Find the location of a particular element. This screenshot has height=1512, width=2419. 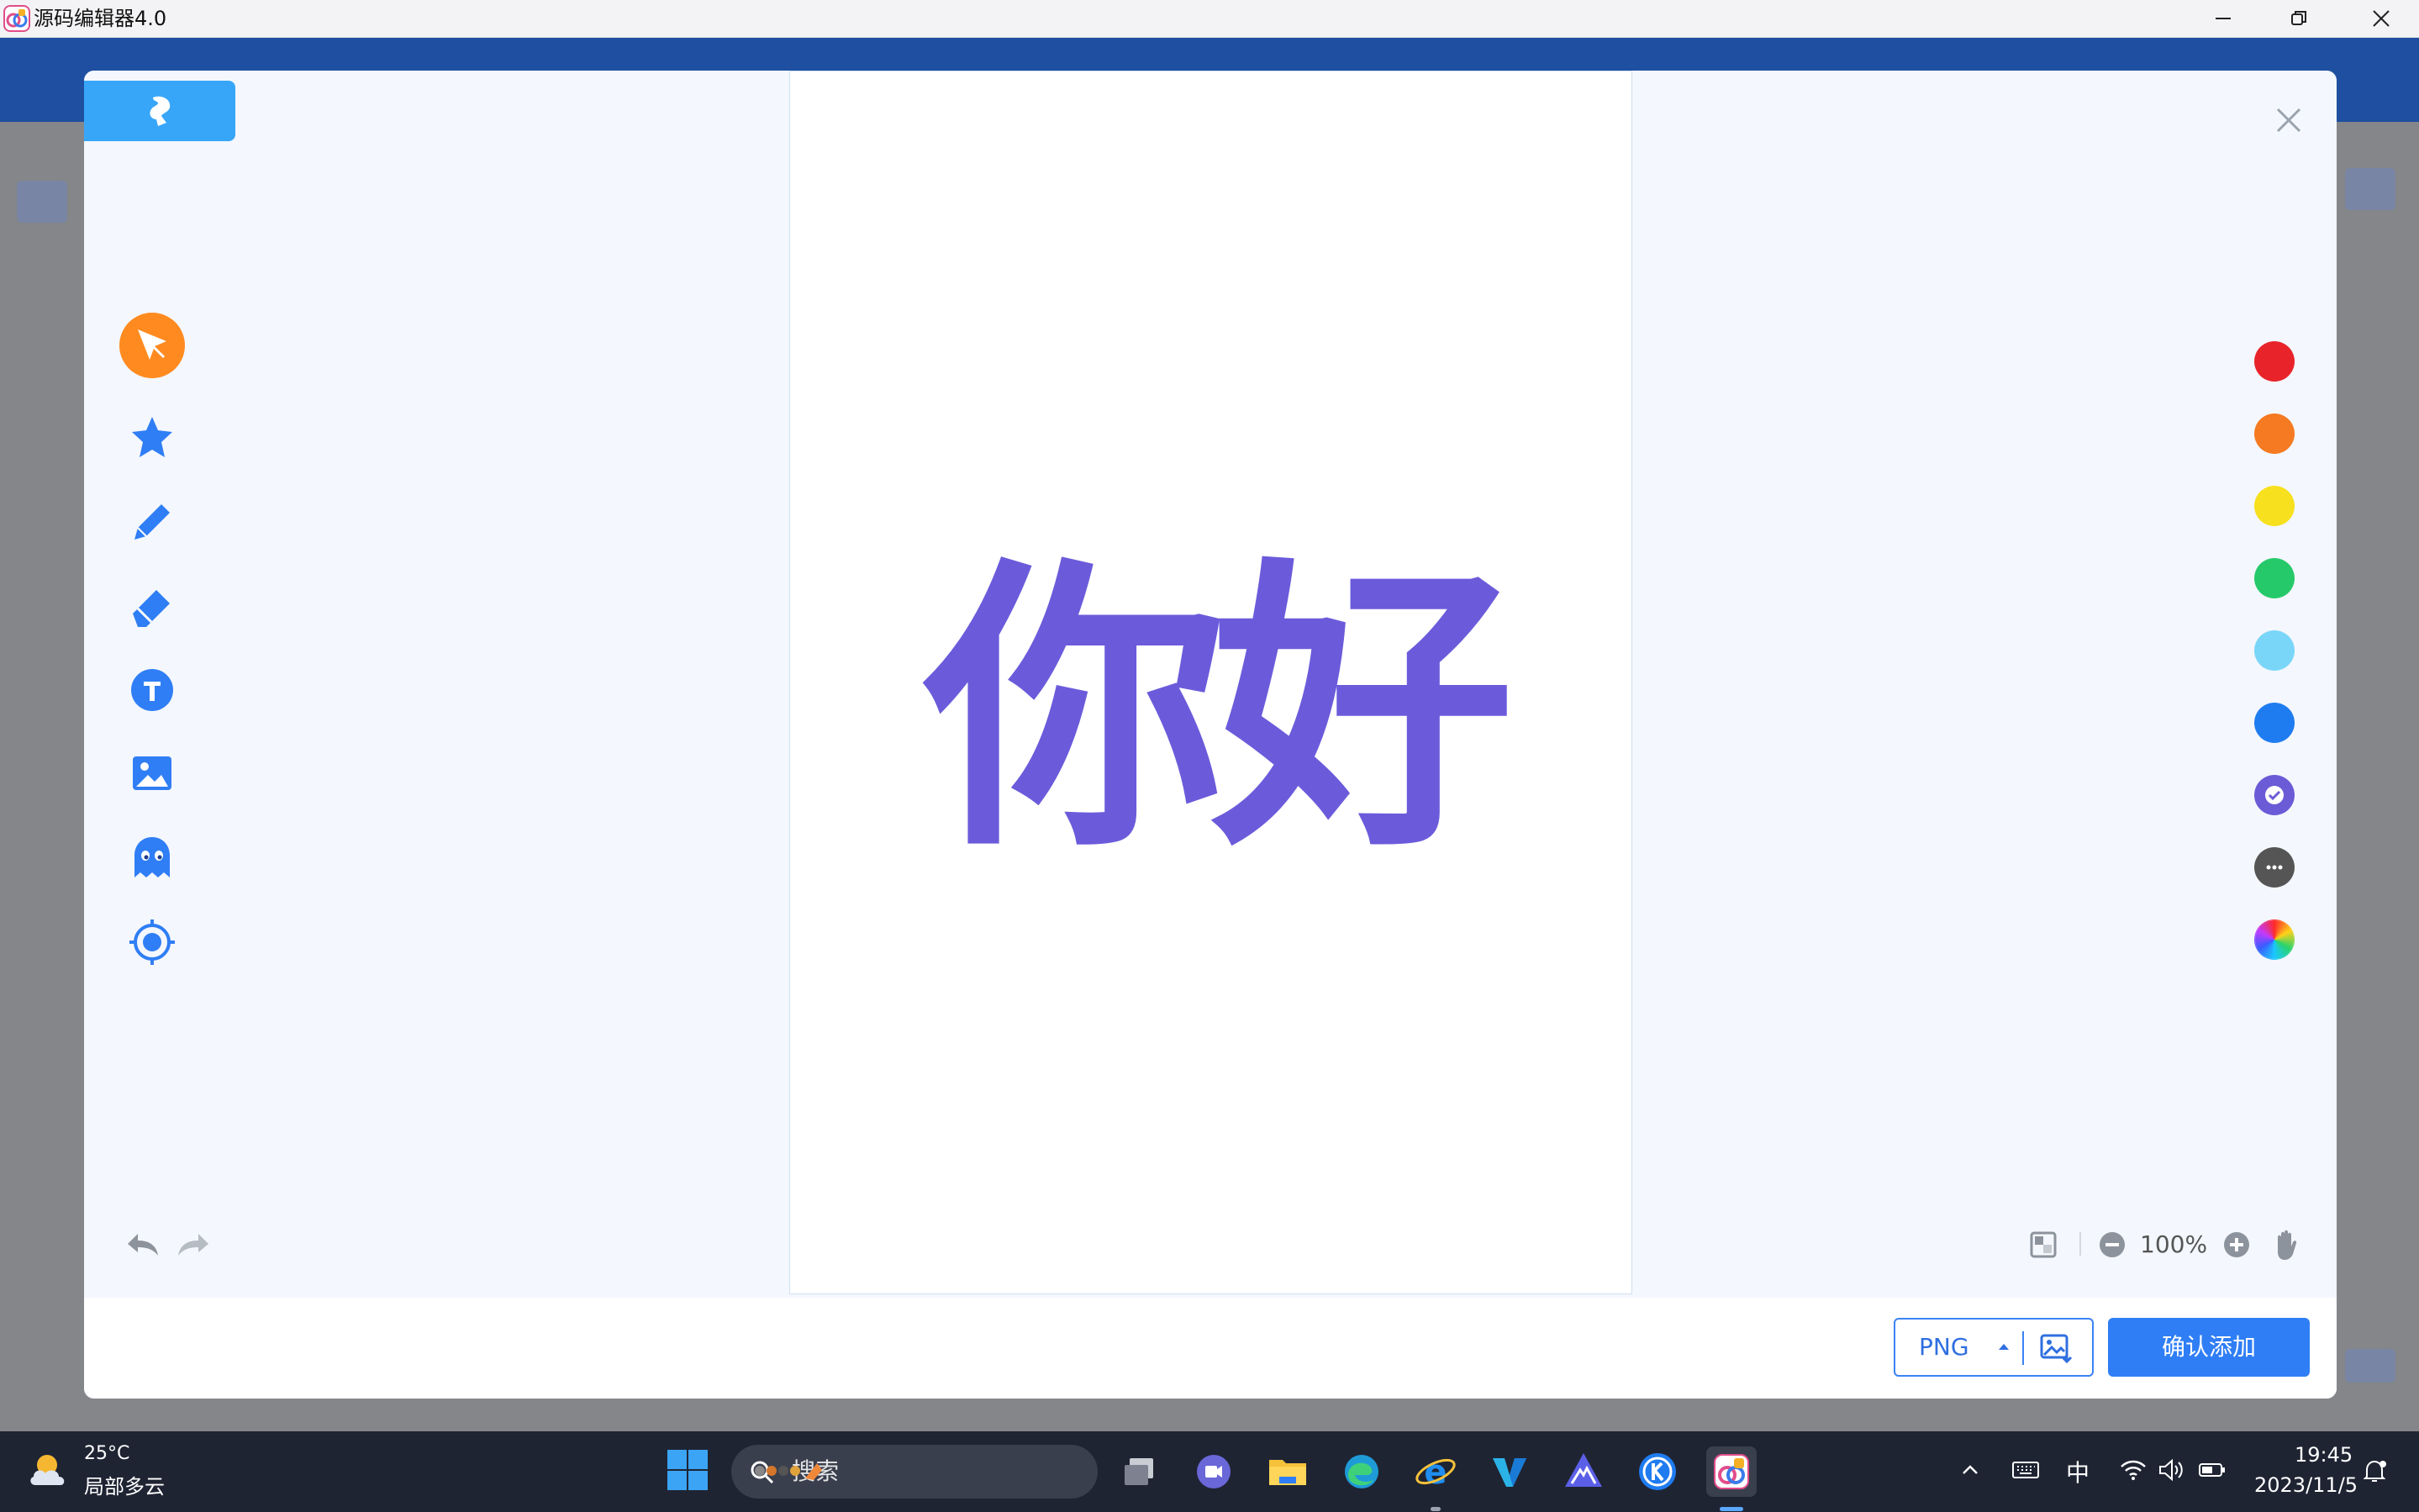

taskbar-ai-app is located at coordinates (1583, 1471).